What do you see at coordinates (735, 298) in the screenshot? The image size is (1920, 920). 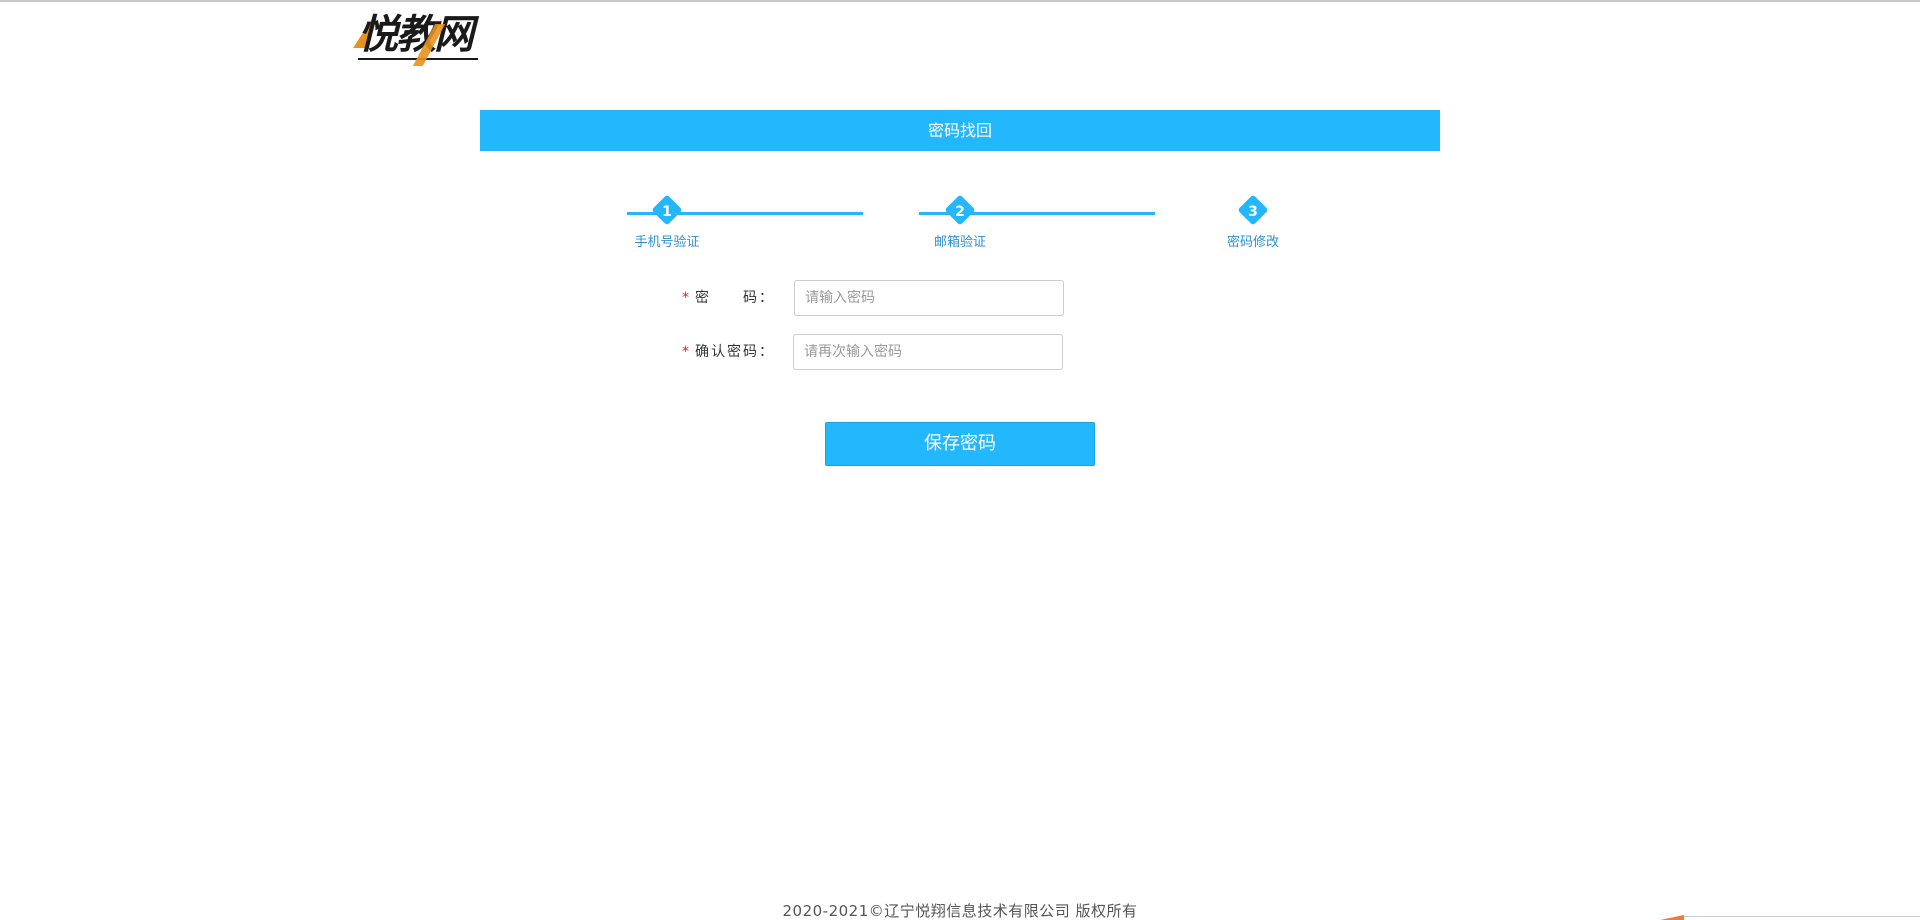 I see `password-label-text: 密 码：` at bounding box center [735, 298].